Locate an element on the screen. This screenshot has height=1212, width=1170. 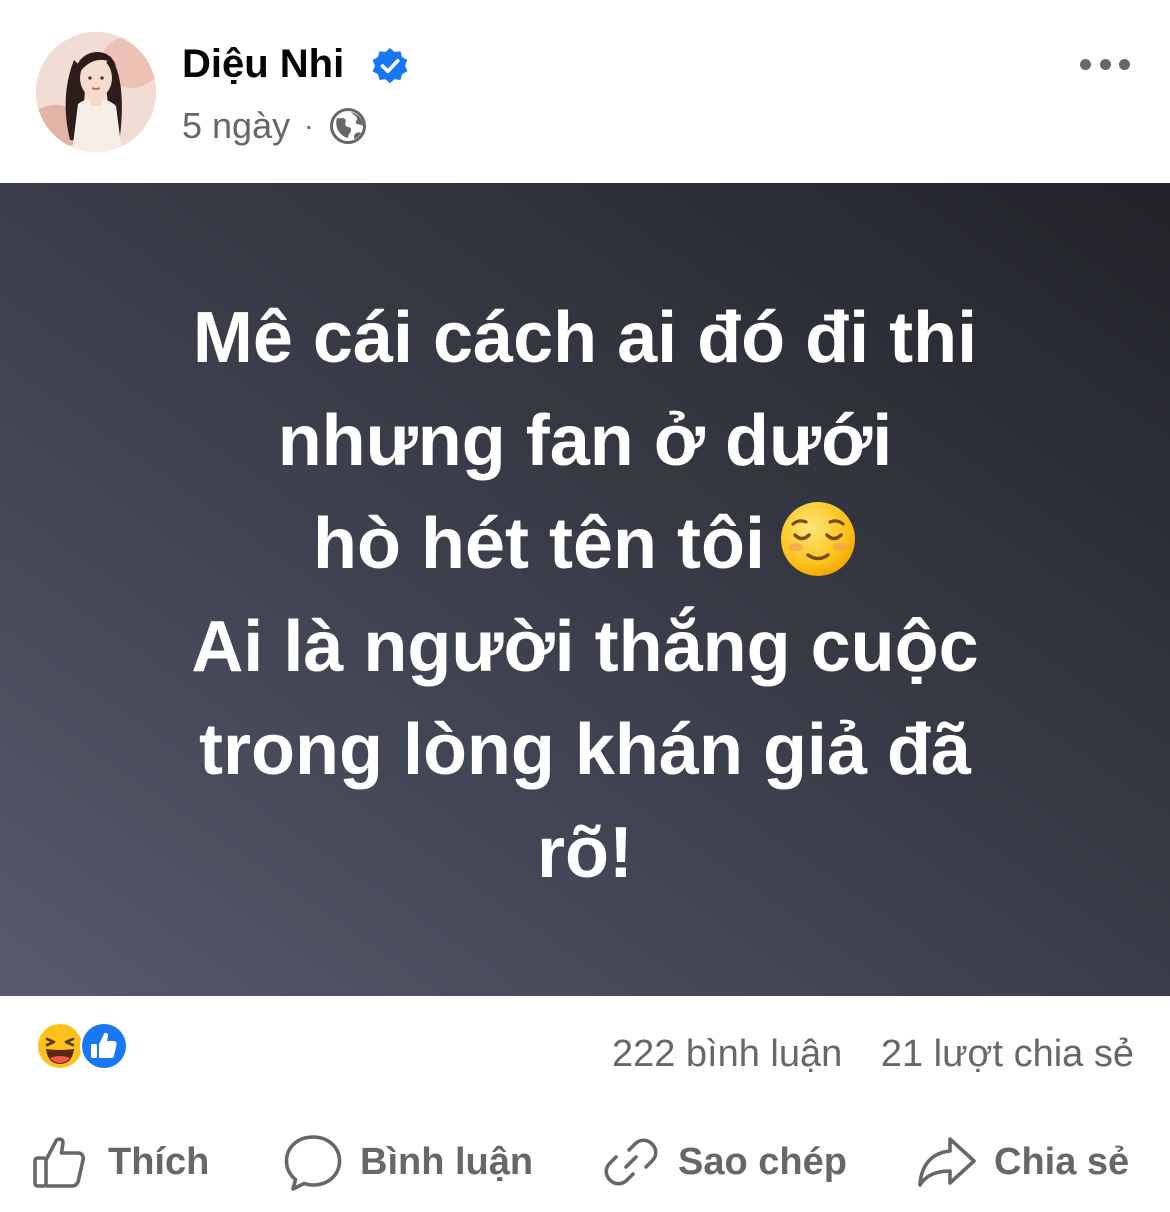
like-button: Thích is located at coordinates (119, 1162).